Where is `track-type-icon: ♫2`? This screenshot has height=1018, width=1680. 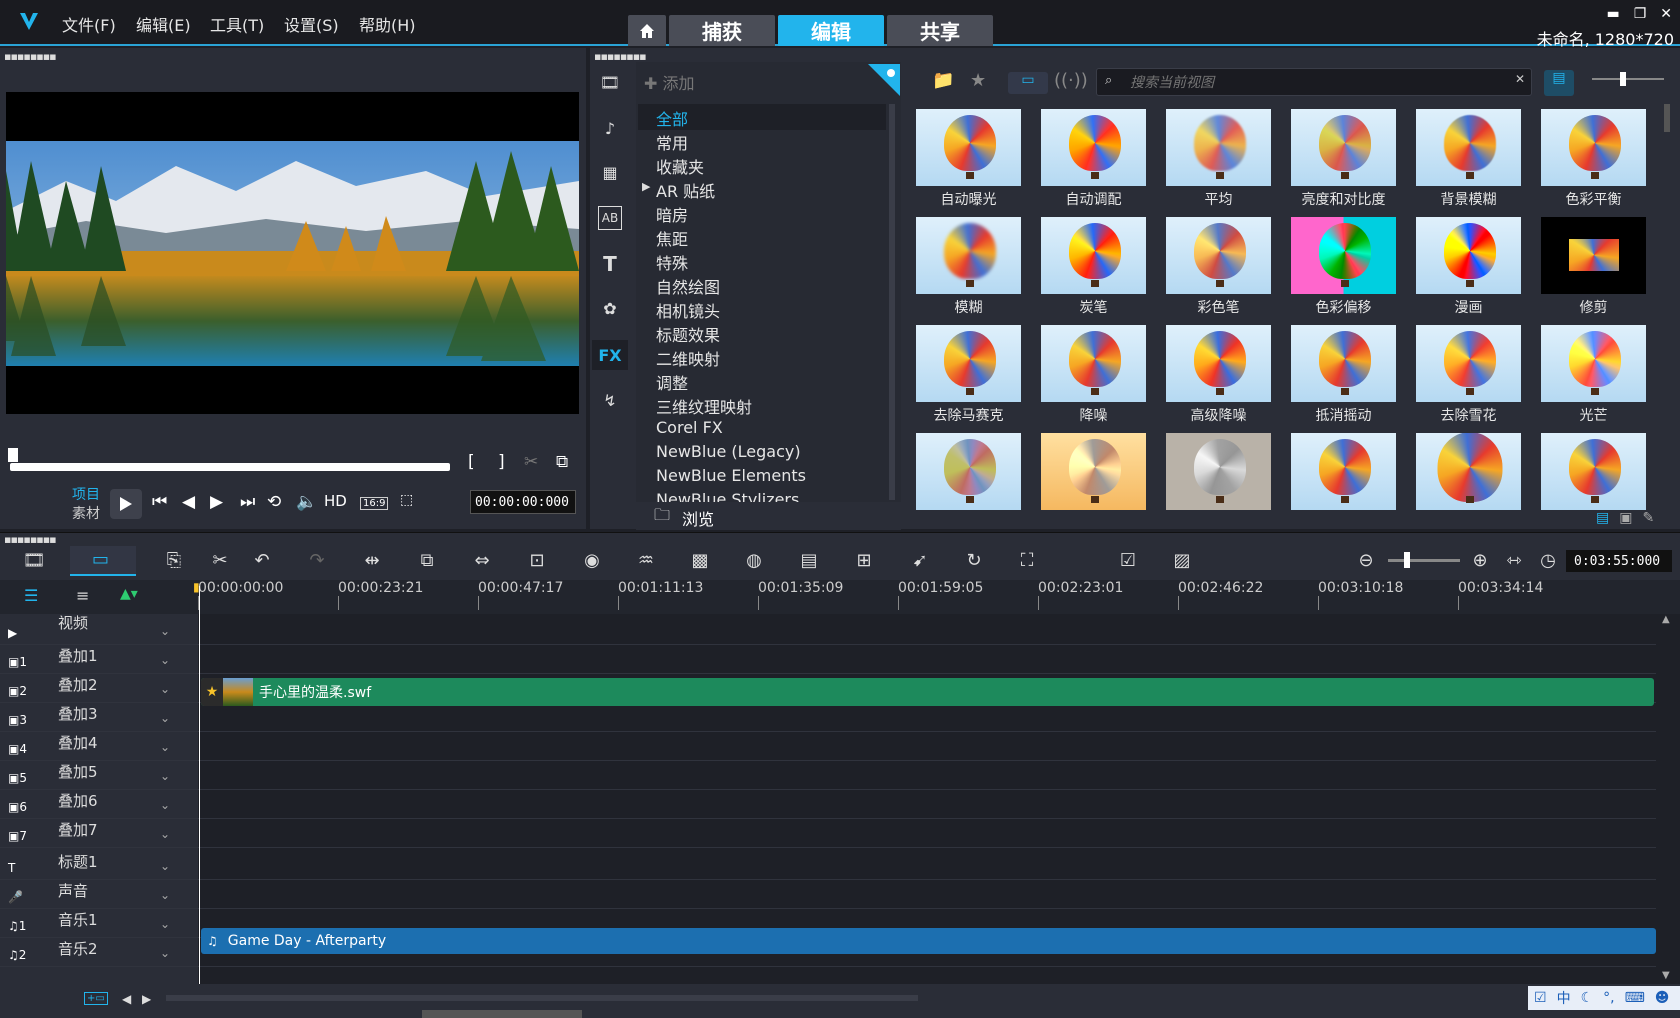
track-type-icon: ♫2 is located at coordinates (17, 955).